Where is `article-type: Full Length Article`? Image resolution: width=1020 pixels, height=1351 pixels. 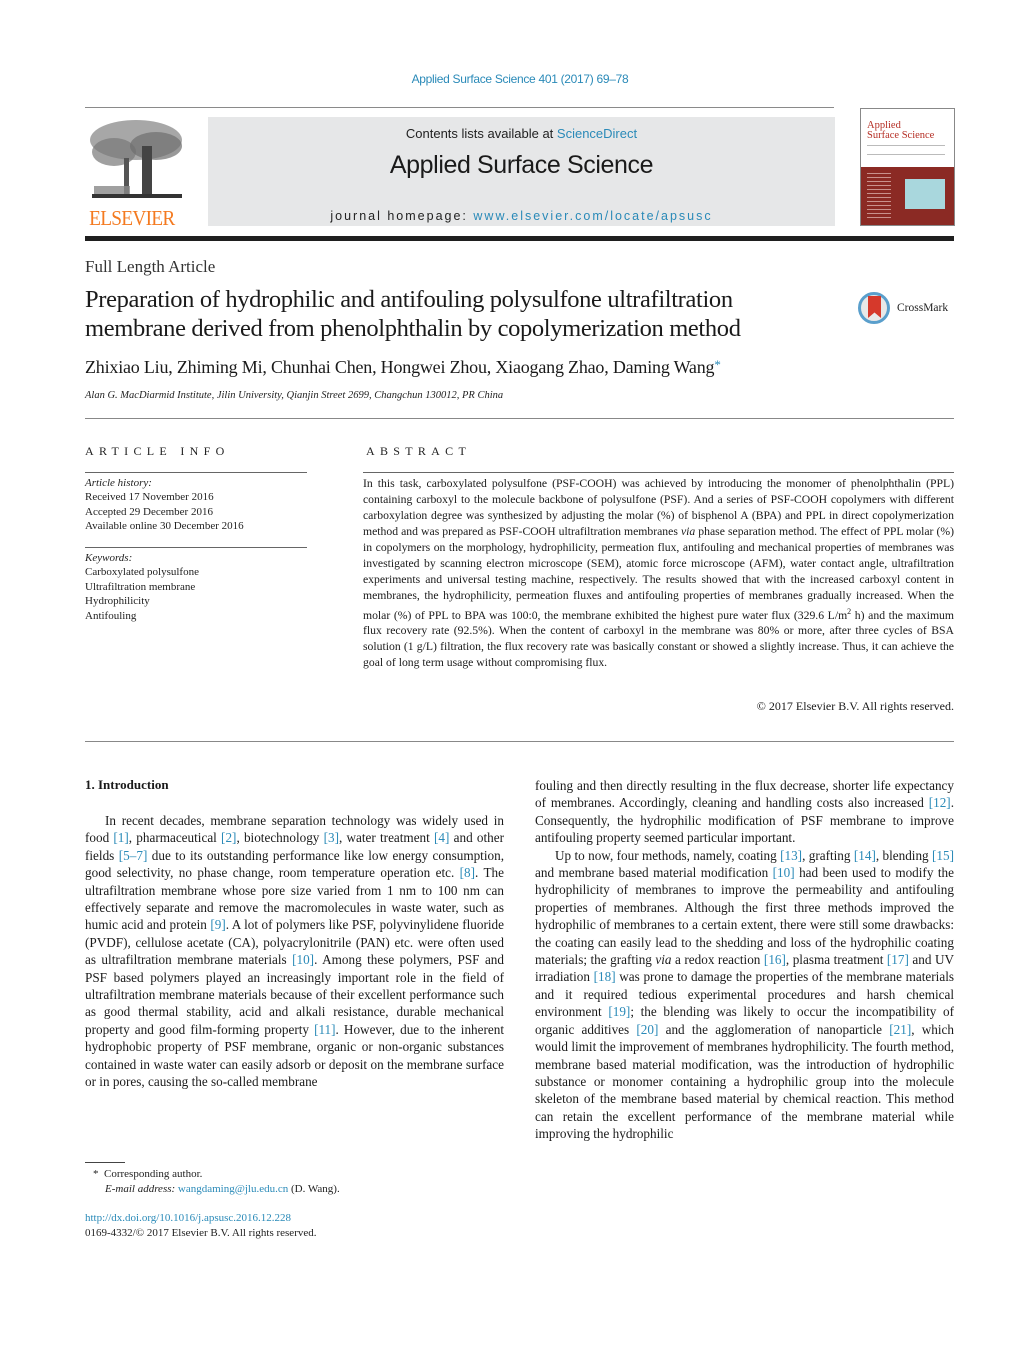
article-type: Full Length Article is located at coordinates (150, 266).